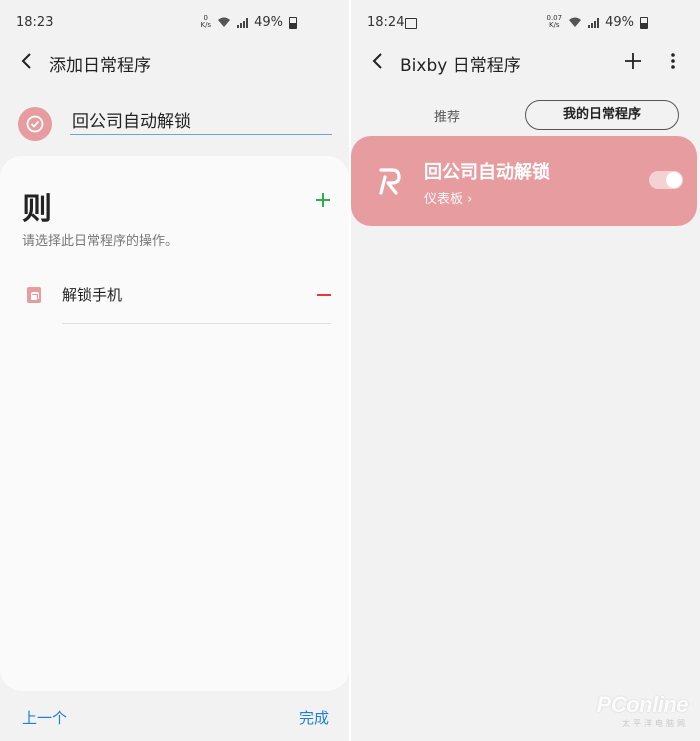 This screenshot has width=700, height=741. What do you see at coordinates (633, 61) in the screenshot?
I see `add-routine-icon` at bounding box center [633, 61].